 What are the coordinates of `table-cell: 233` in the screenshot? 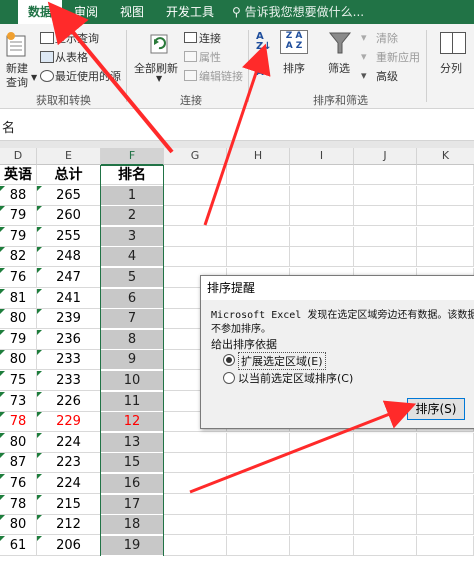 It's located at (69, 381).